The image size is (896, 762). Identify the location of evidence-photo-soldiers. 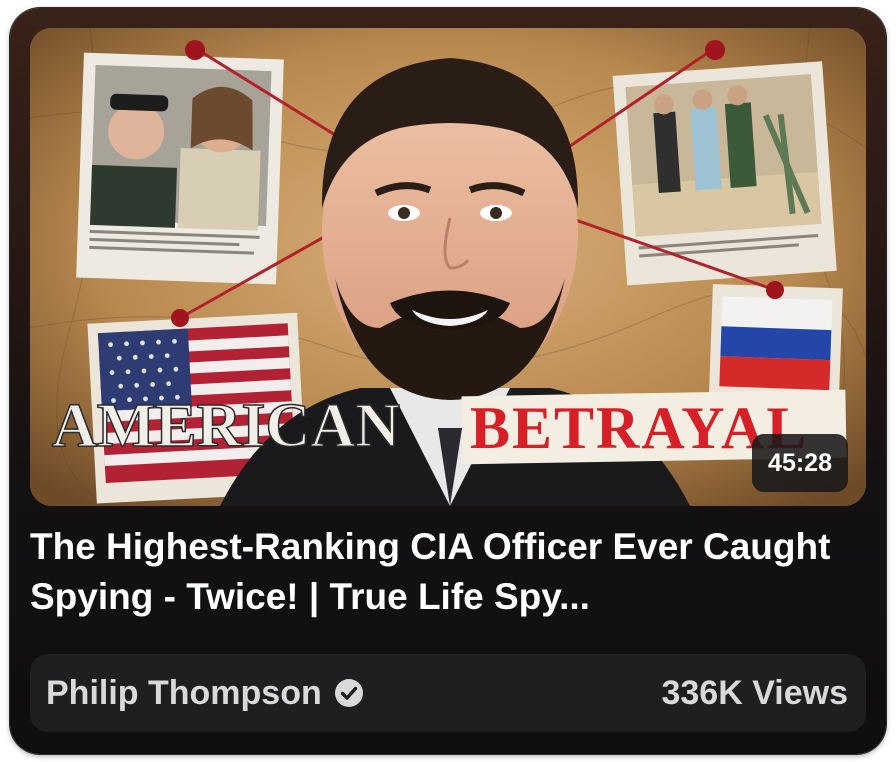
(180, 168).